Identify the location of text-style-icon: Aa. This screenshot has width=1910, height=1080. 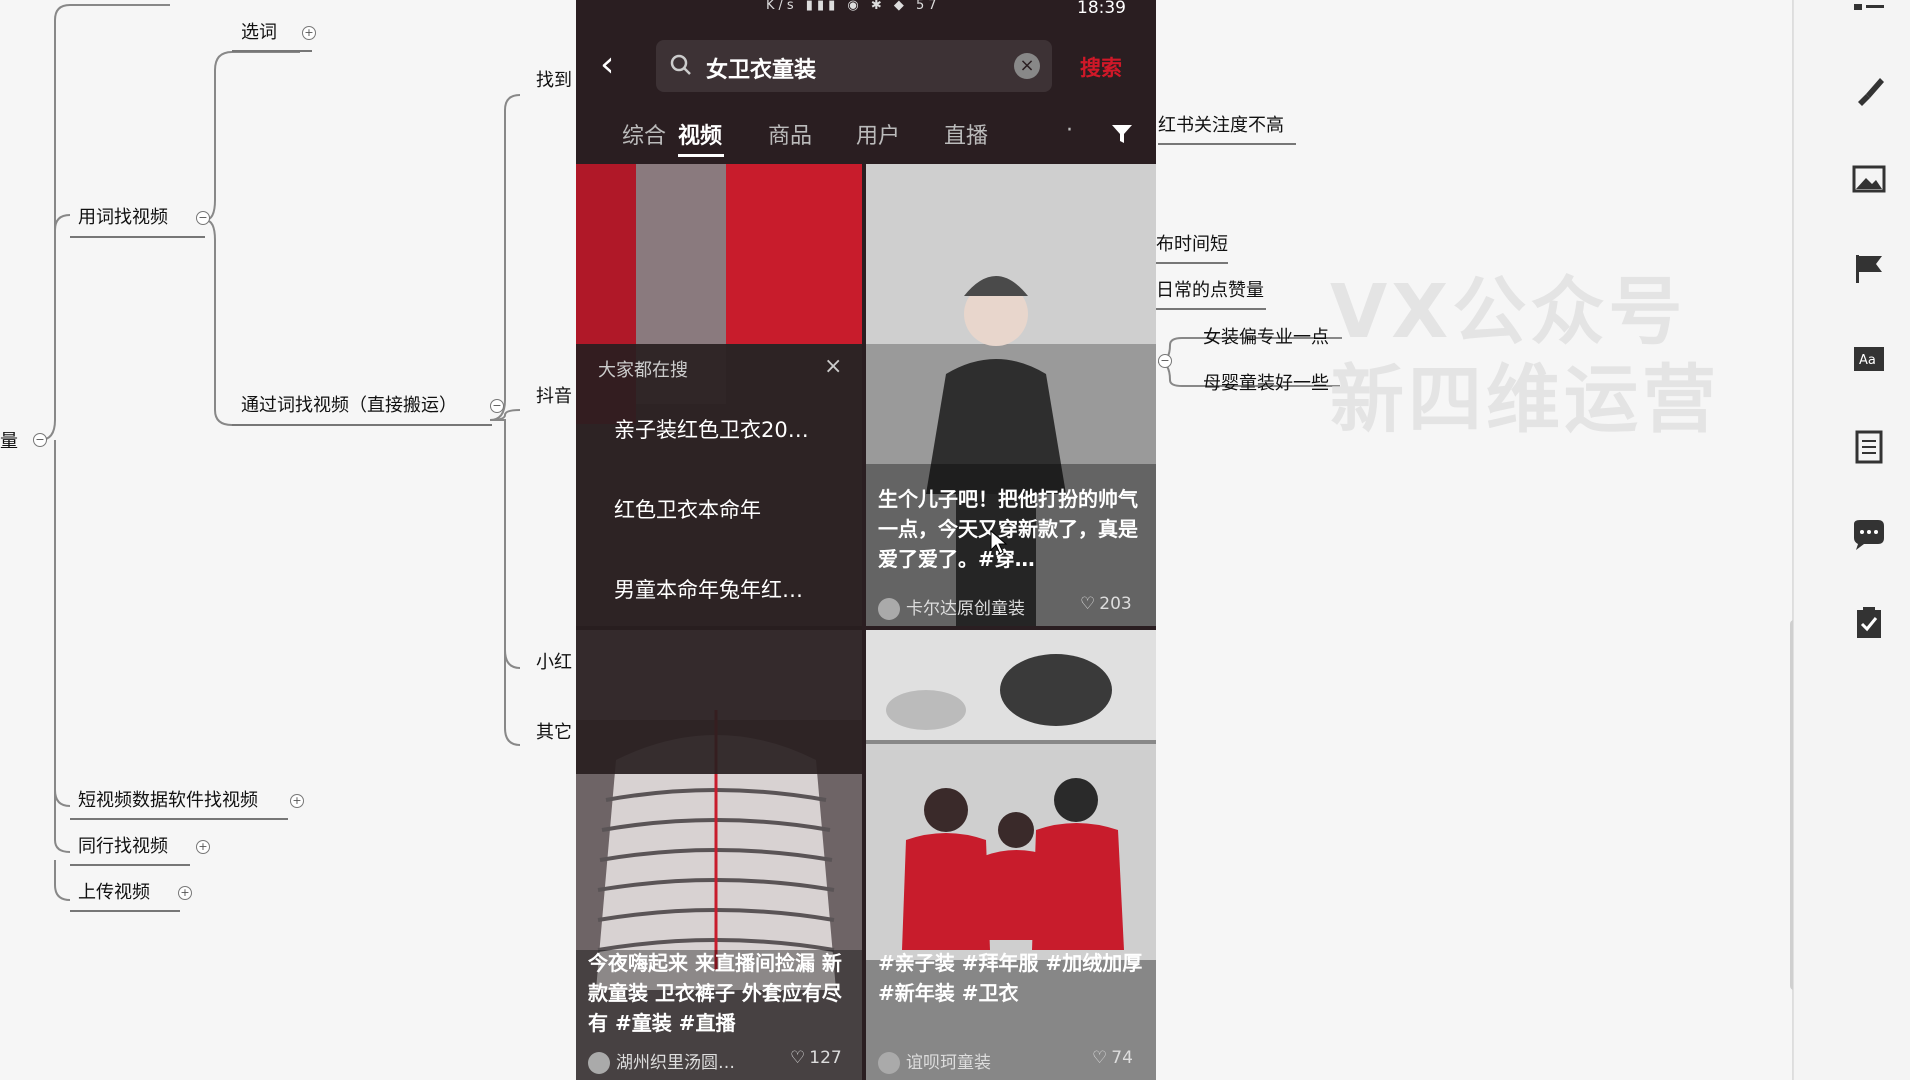
(1869, 359).